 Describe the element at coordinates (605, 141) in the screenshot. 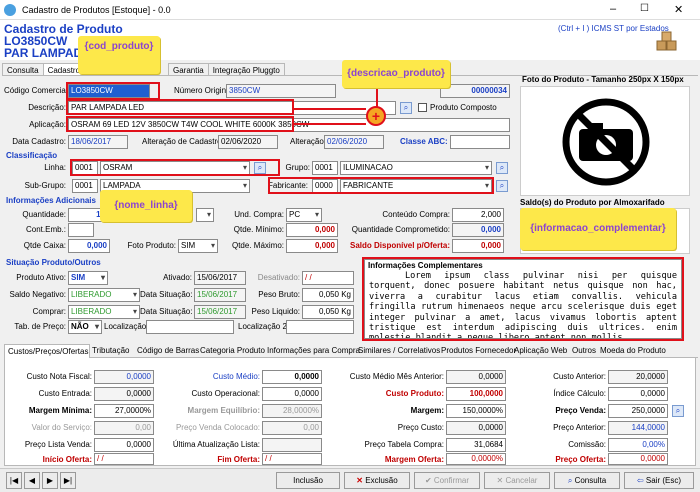

I see `photo-frame` at that location.